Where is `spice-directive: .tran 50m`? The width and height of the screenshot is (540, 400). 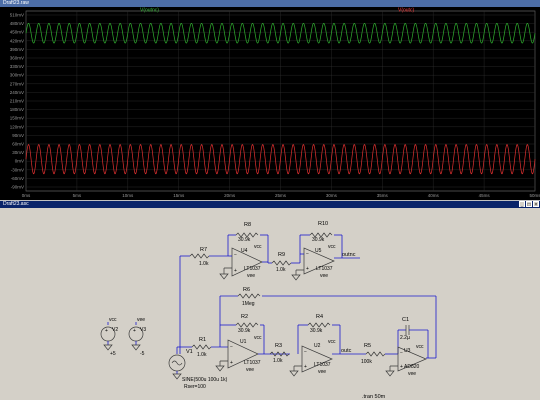
spice-directive: .tran 50m is located at coordinates (374, 397).